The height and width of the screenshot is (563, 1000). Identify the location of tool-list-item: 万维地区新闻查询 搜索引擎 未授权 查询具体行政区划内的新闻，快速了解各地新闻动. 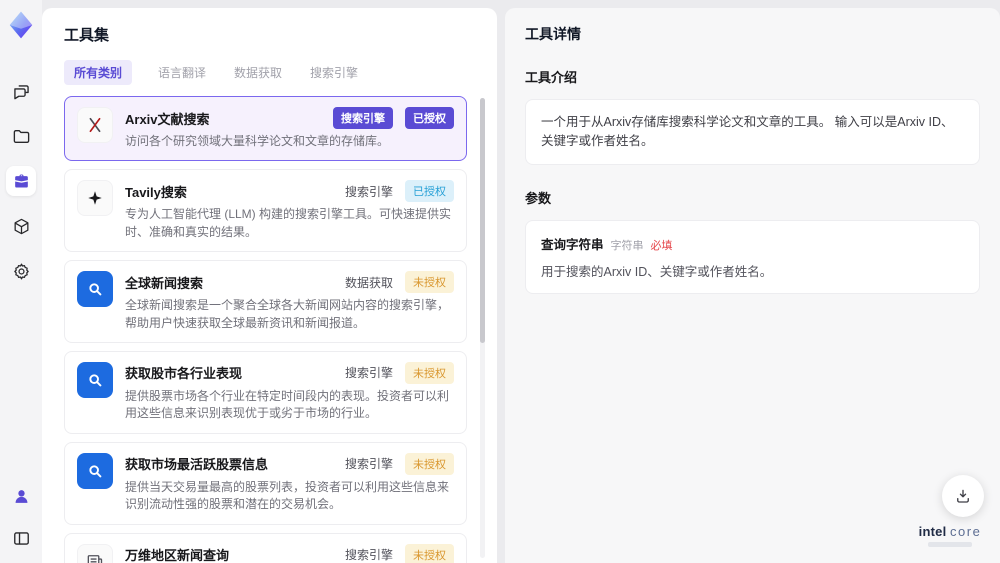
(265, 547).